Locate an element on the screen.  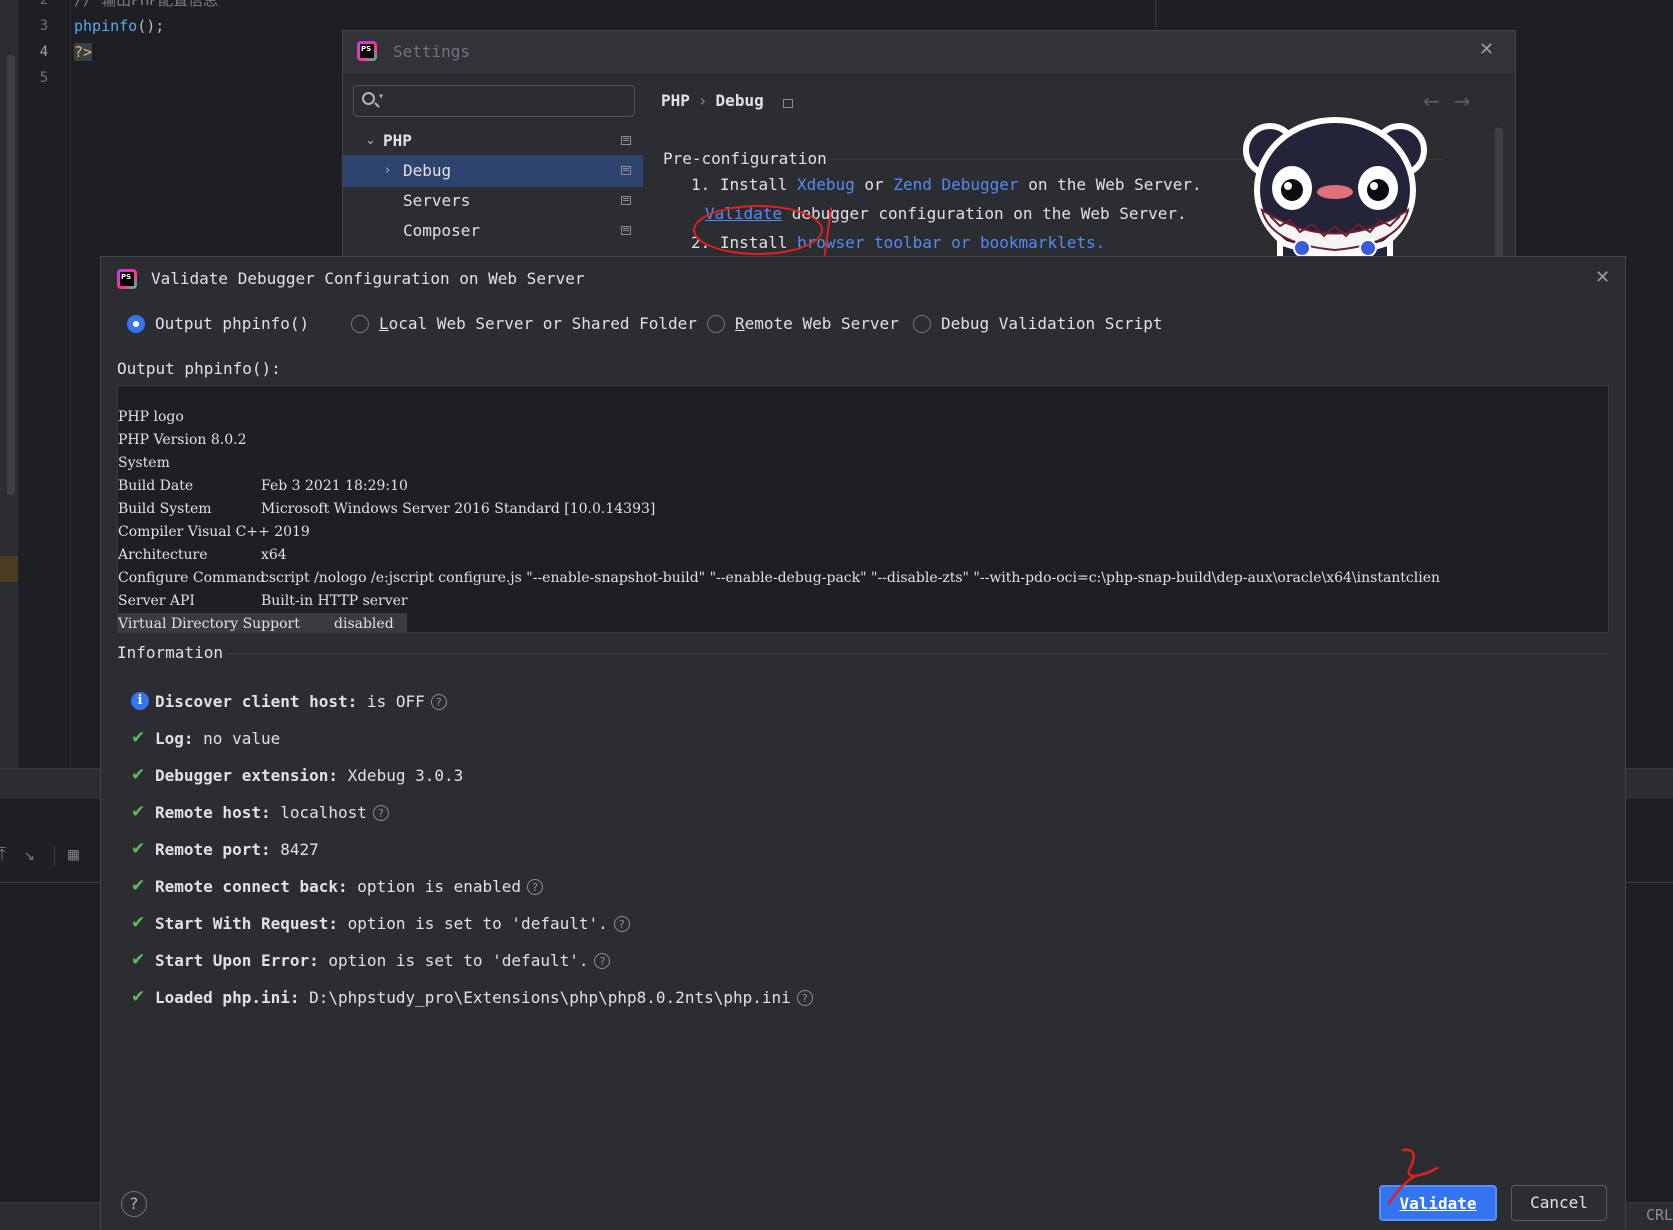
gutter-divider is located at coordinates (70, 384).